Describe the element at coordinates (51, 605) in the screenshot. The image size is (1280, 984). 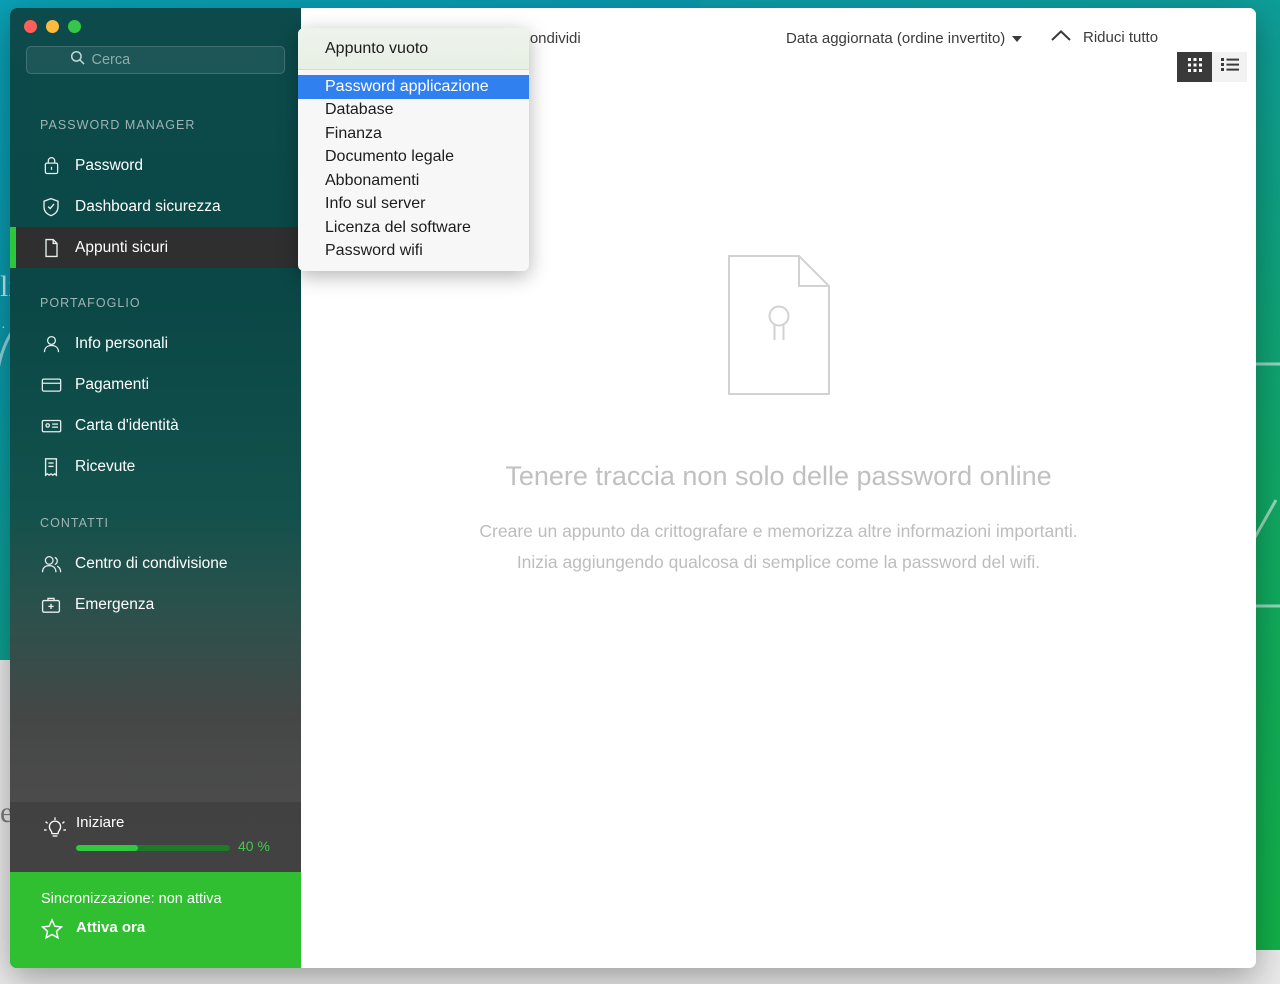
I see `briefcase-plus-icon` at that location.